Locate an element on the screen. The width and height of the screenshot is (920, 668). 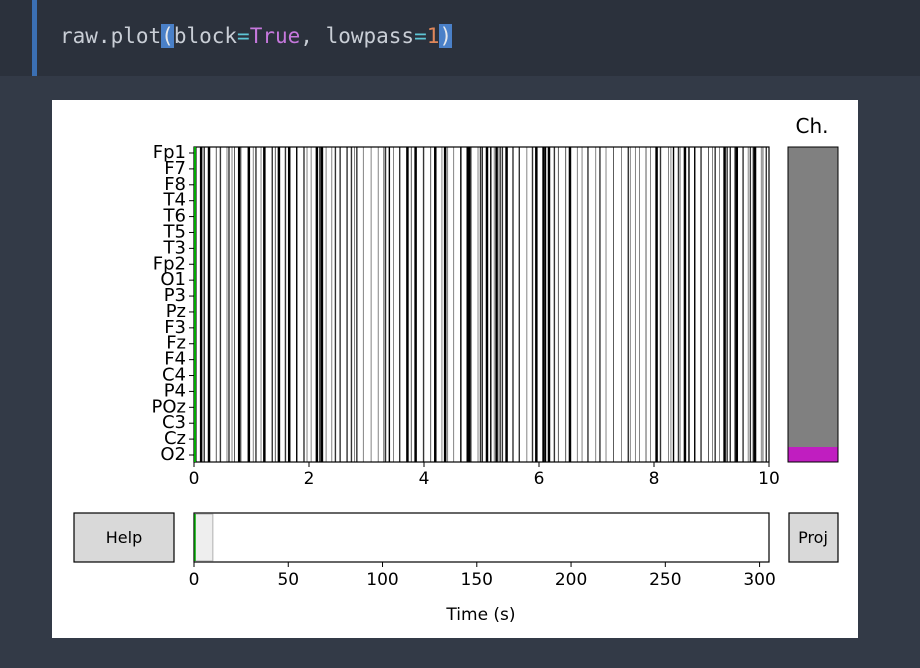
overview-scrollbar is located at coordinates (481, 537).